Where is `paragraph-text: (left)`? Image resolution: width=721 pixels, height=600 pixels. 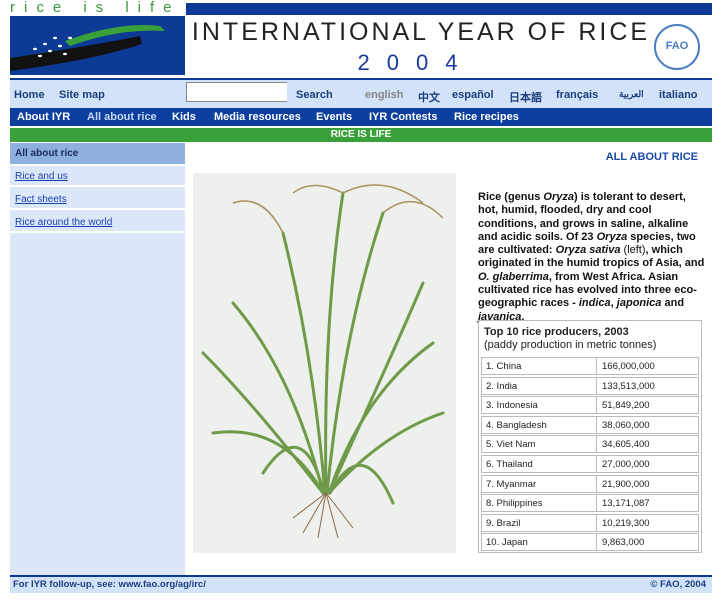 paragraph-text: (left) is located at coordinates (633, 250).